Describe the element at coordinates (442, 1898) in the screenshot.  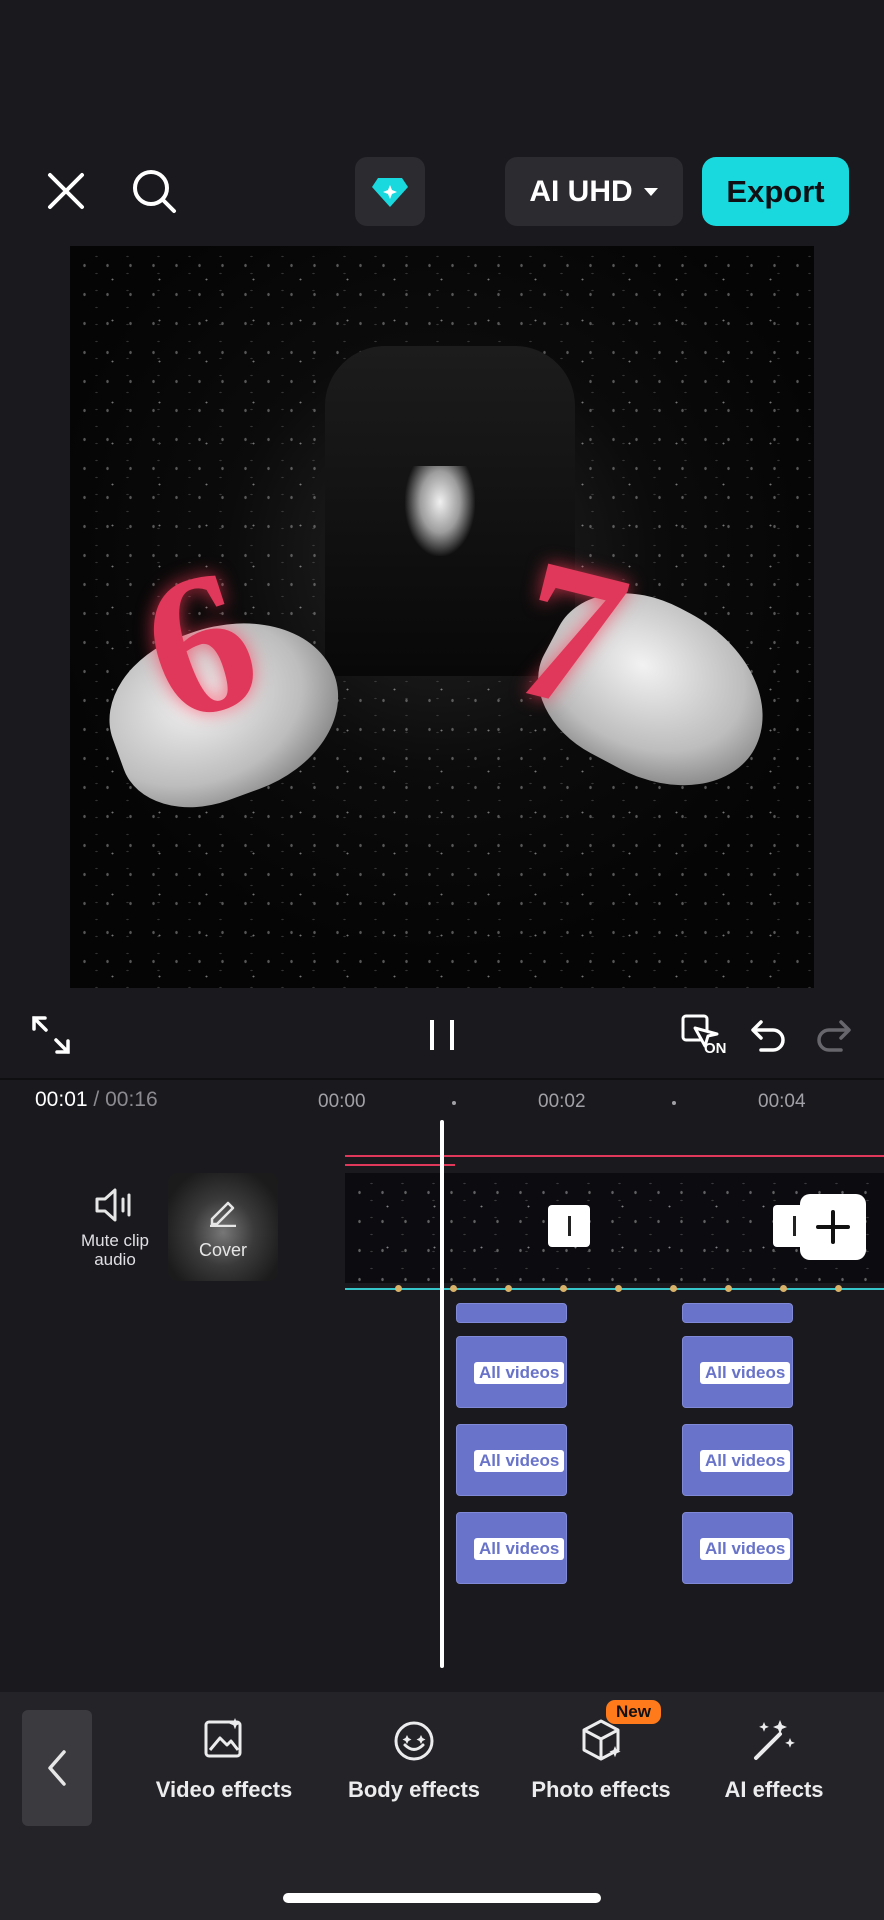
I see `home-indicator` at that location.